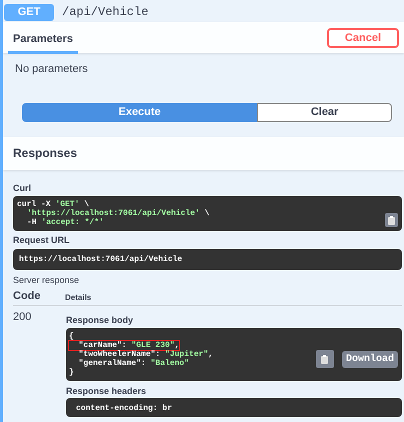  Describe the element at coordinates (362, 38) in the screenshot. I see `cancel-button: Cancel` at that location.